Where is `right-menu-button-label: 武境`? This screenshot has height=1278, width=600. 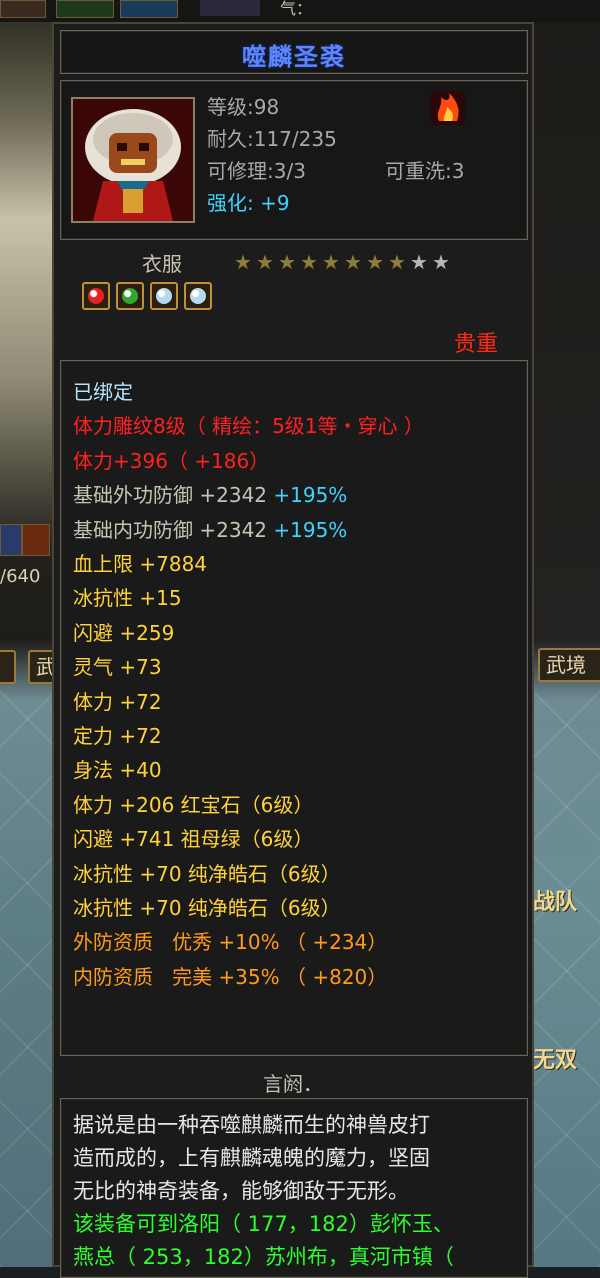 right-menu-button-label: 武境 is located at coordinates (566, 665).